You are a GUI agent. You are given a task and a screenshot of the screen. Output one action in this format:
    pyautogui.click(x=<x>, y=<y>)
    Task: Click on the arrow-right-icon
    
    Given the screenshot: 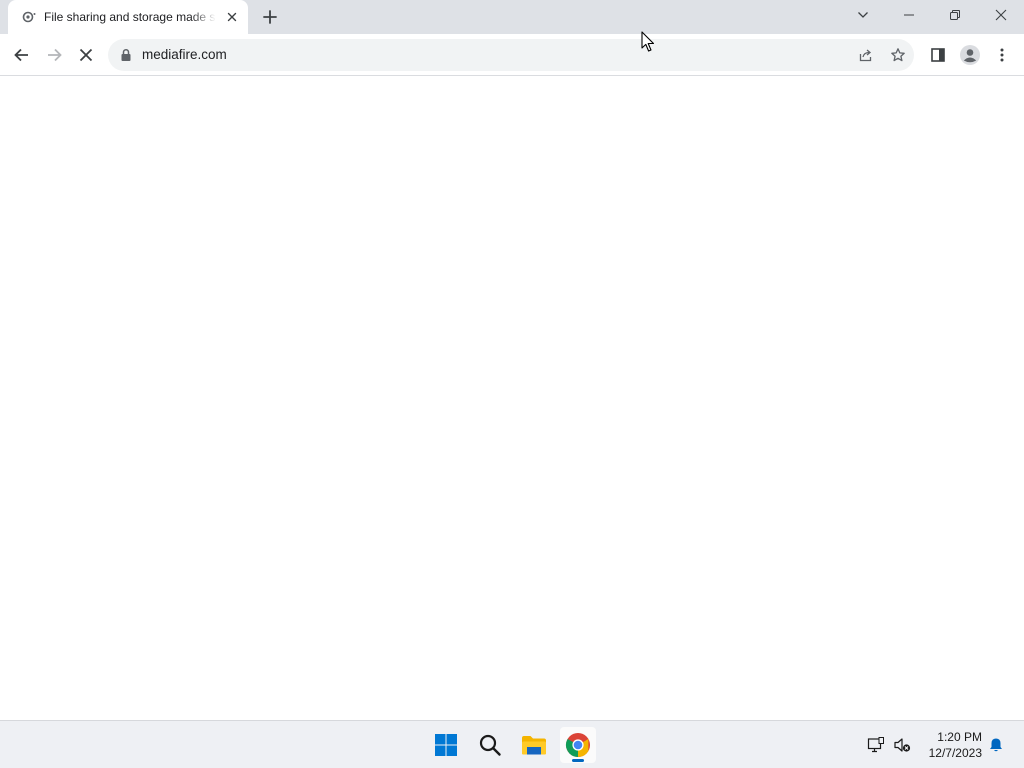 What is the action you would take?
    pyautogui.click(x=55, y=55)
    